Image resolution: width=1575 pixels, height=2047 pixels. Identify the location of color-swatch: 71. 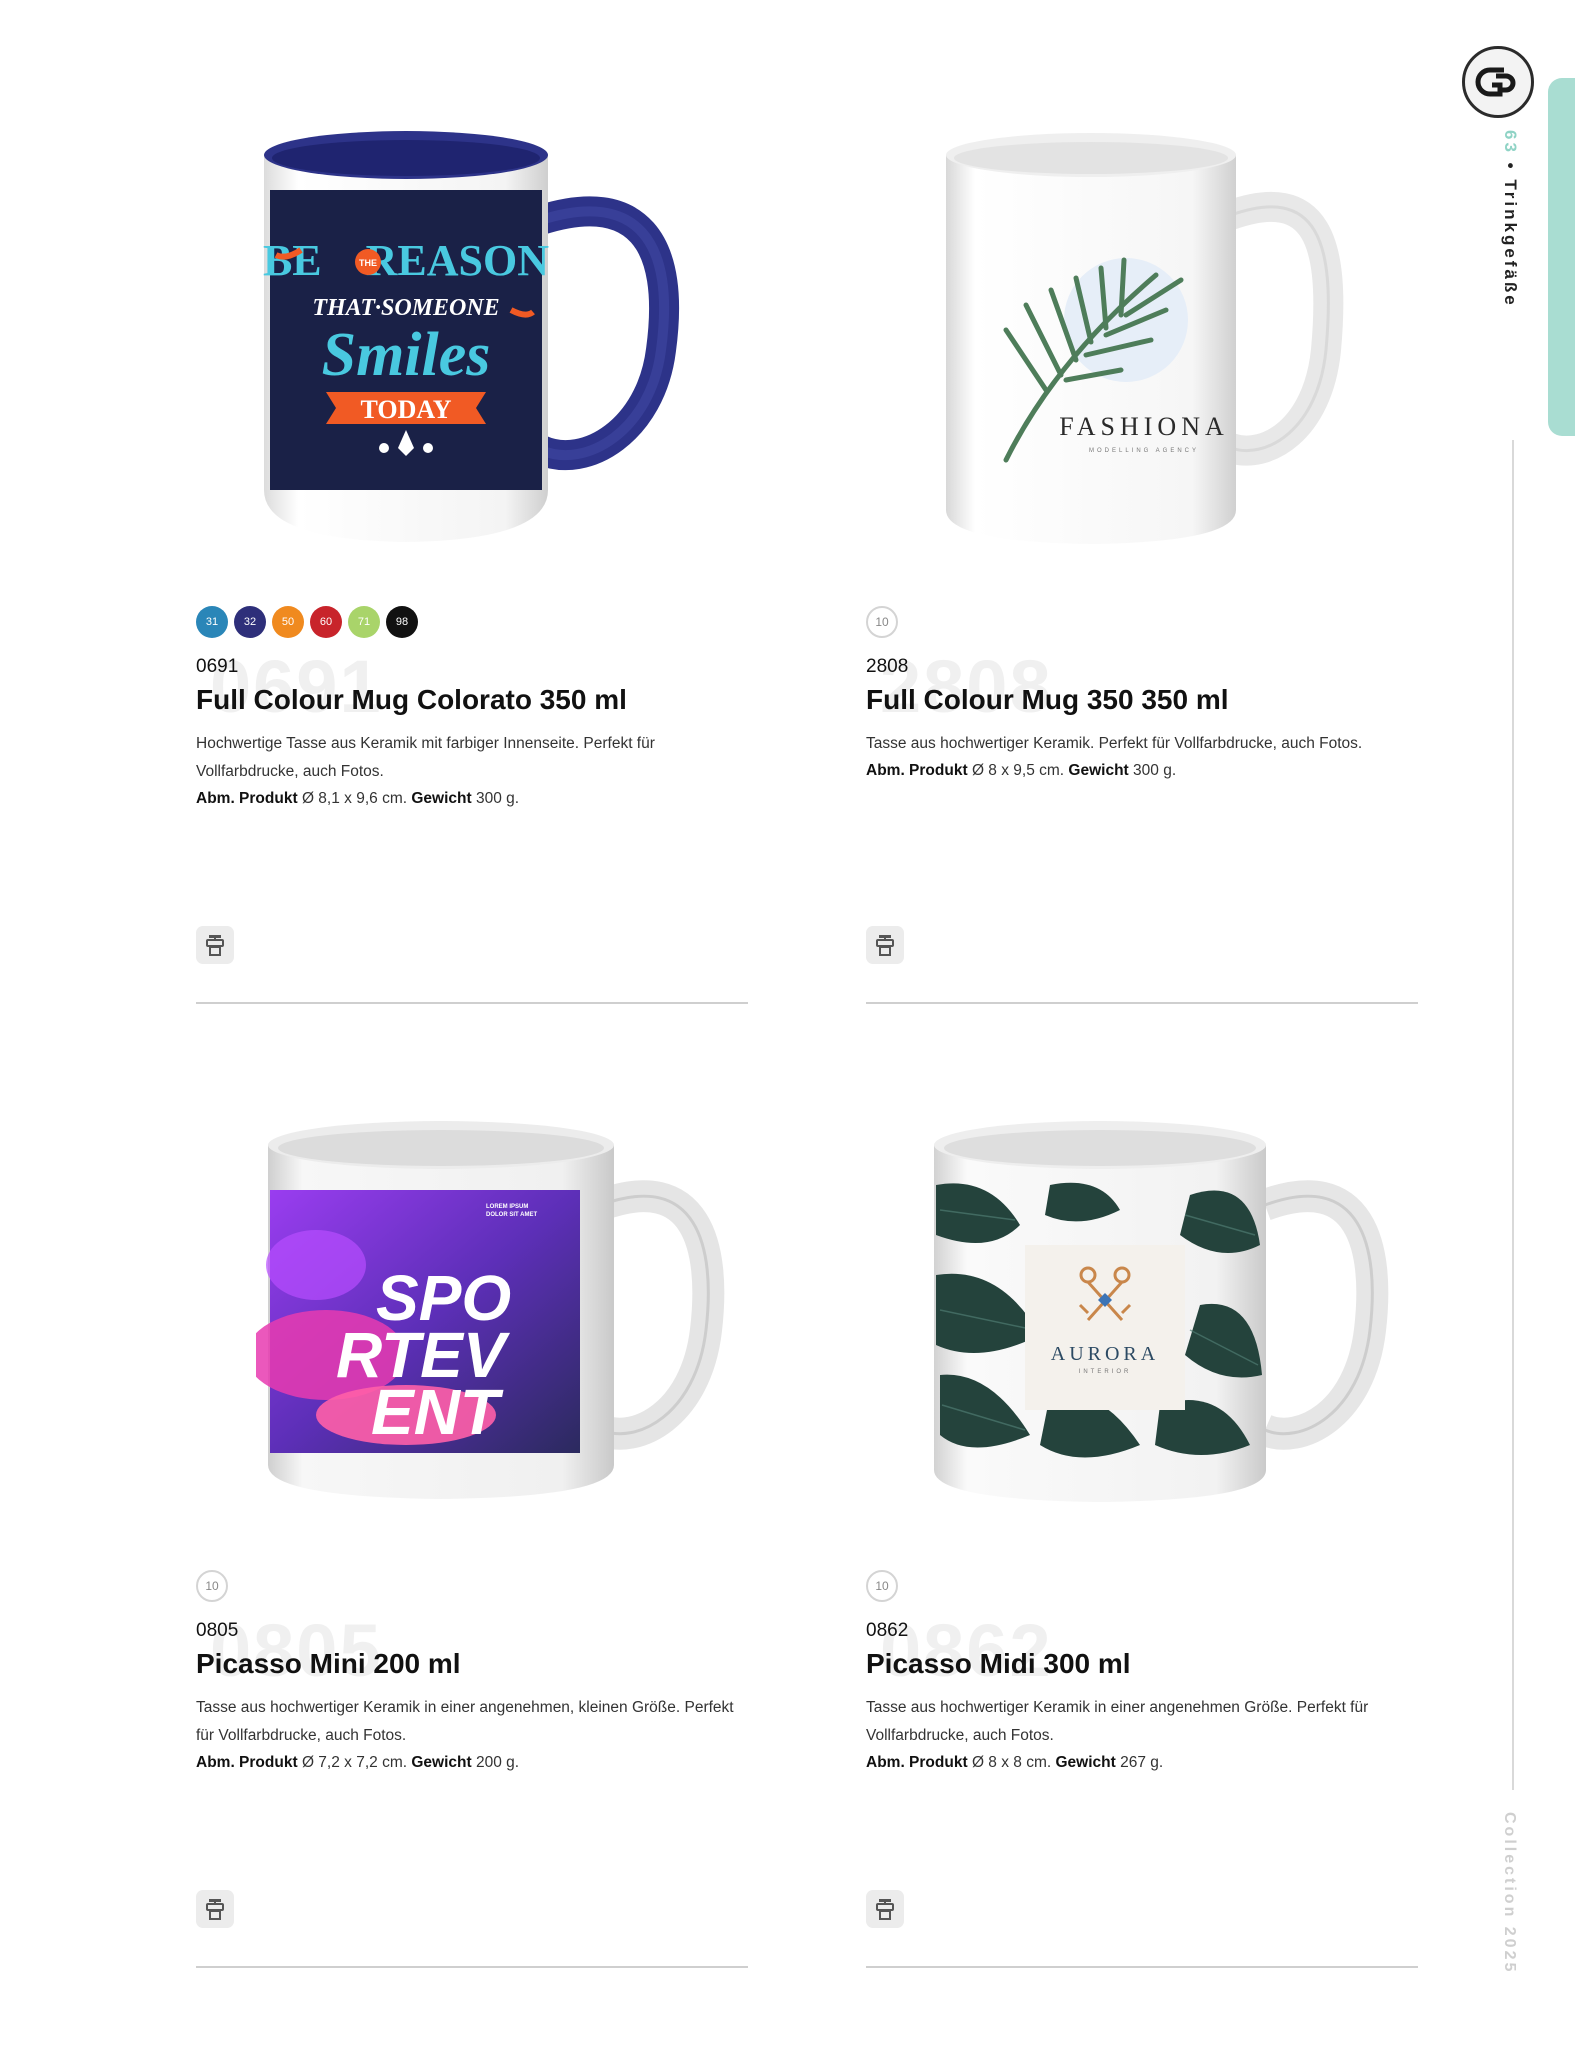
(364, 622).